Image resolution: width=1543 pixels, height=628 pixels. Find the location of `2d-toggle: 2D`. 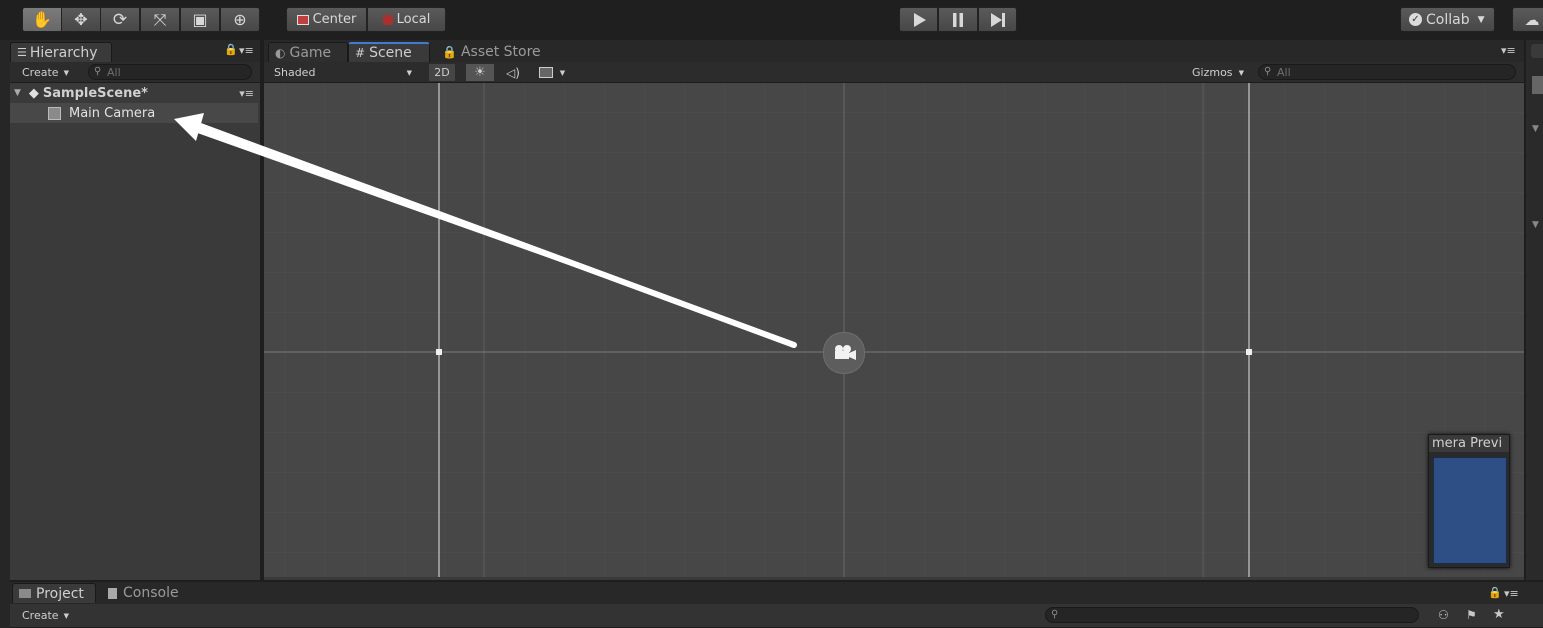

2d-toggle: 2D is located at coordinates (442, 72).